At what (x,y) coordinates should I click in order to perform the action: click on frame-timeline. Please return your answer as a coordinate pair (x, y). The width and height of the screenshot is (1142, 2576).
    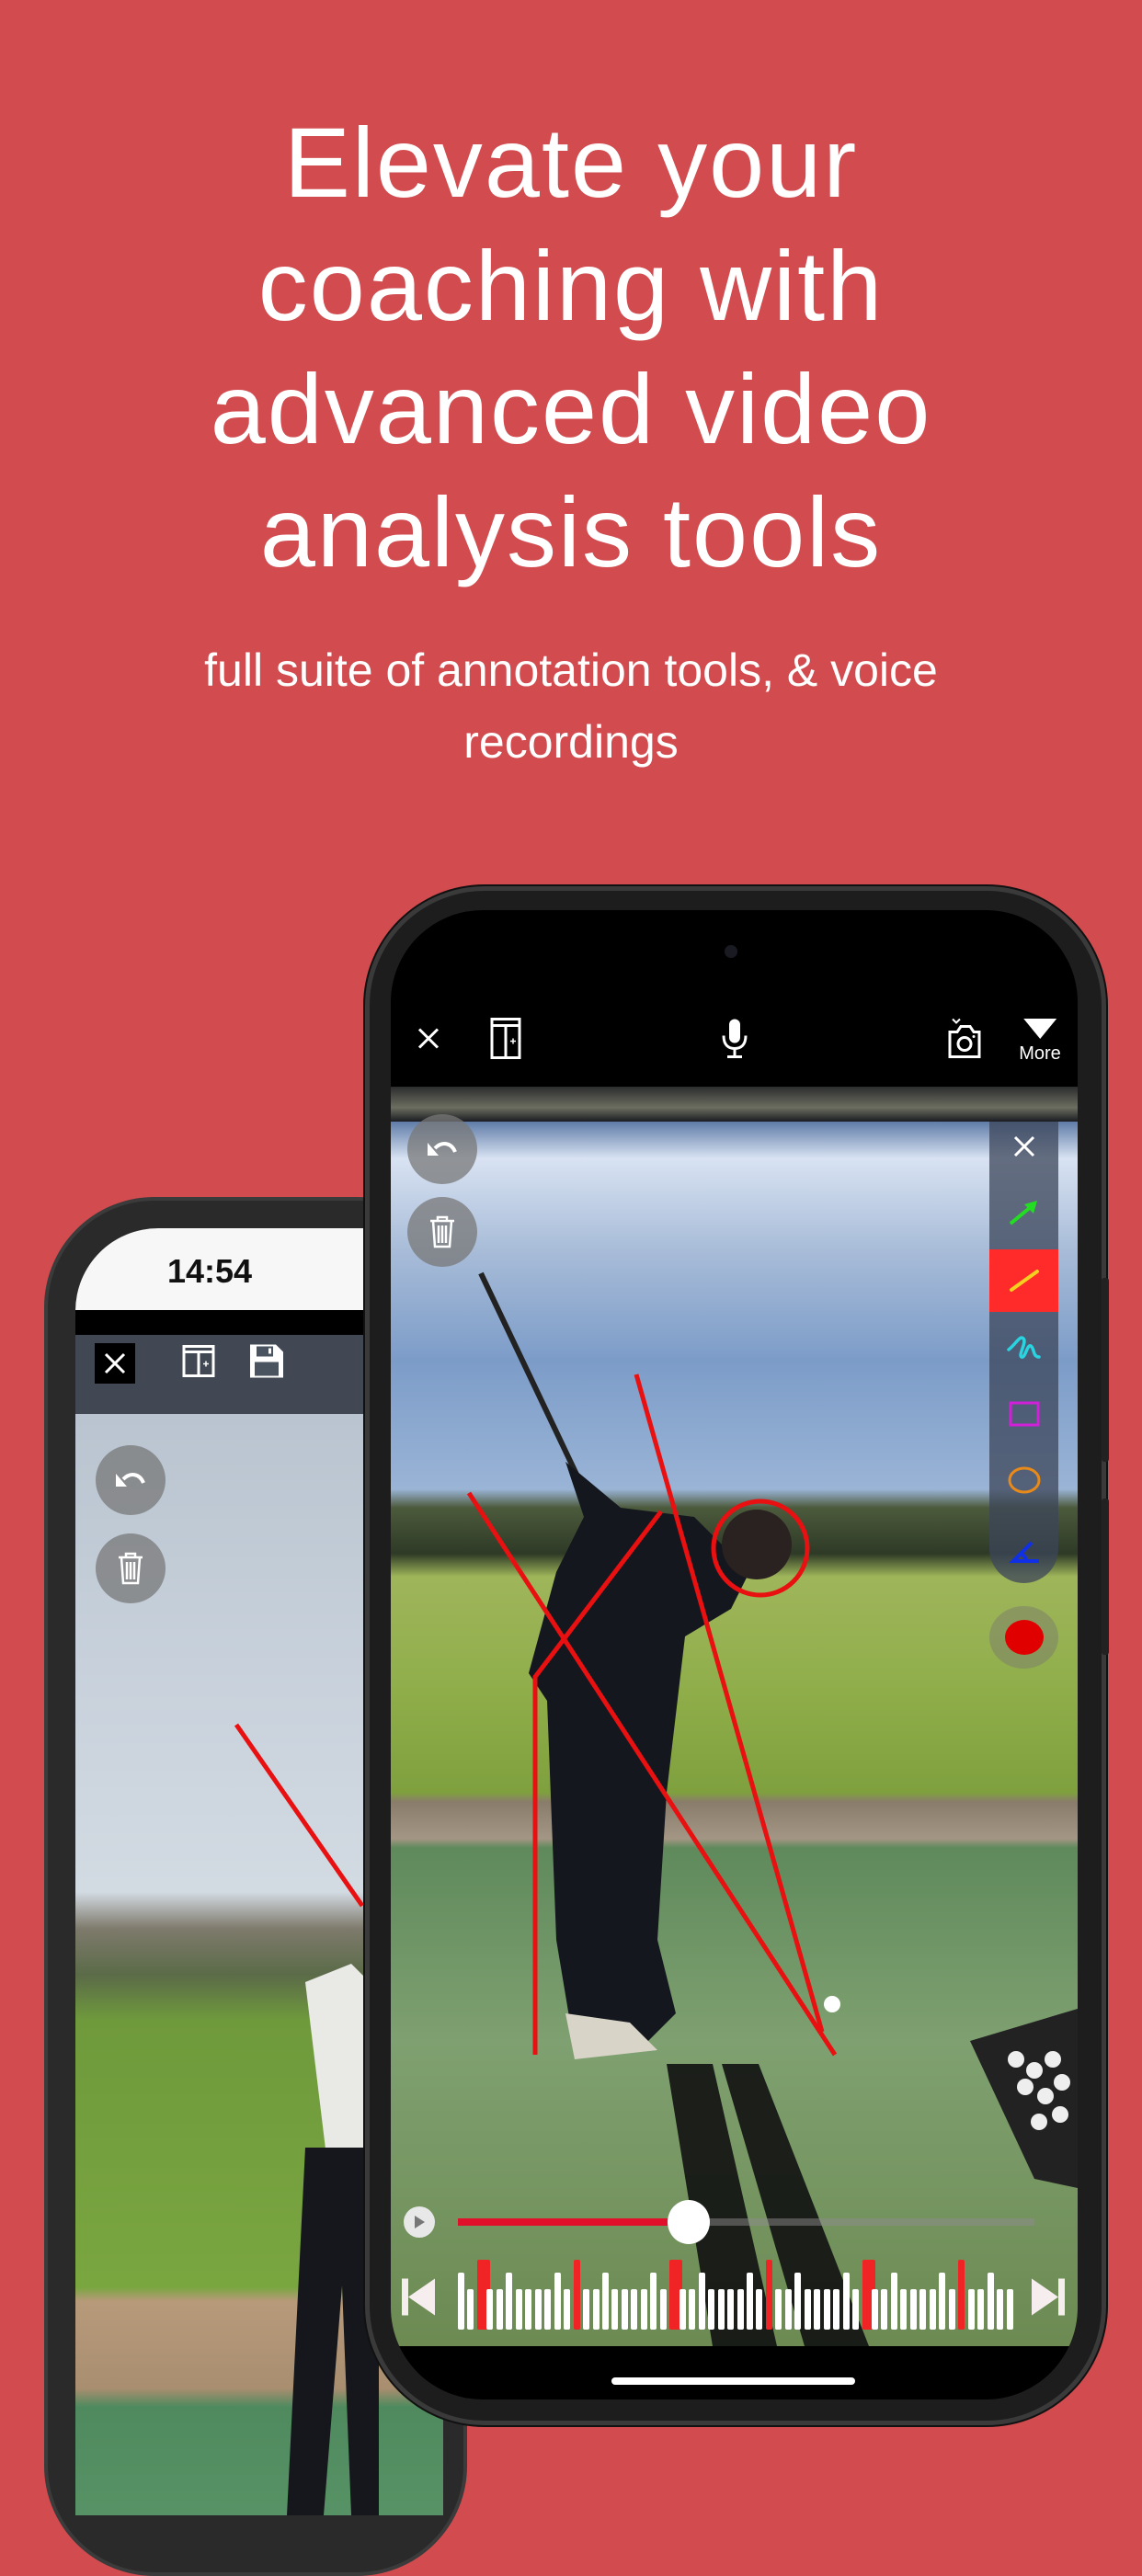
    Looking at the image, I should click on (737, 2296).